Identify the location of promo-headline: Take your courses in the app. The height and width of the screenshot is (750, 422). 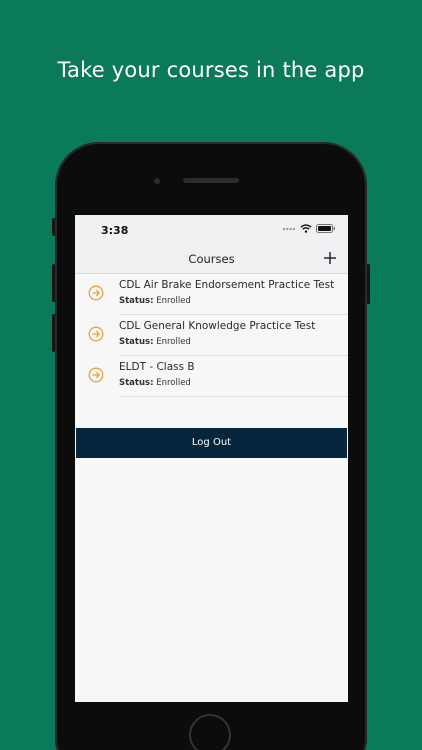
(211, 70).